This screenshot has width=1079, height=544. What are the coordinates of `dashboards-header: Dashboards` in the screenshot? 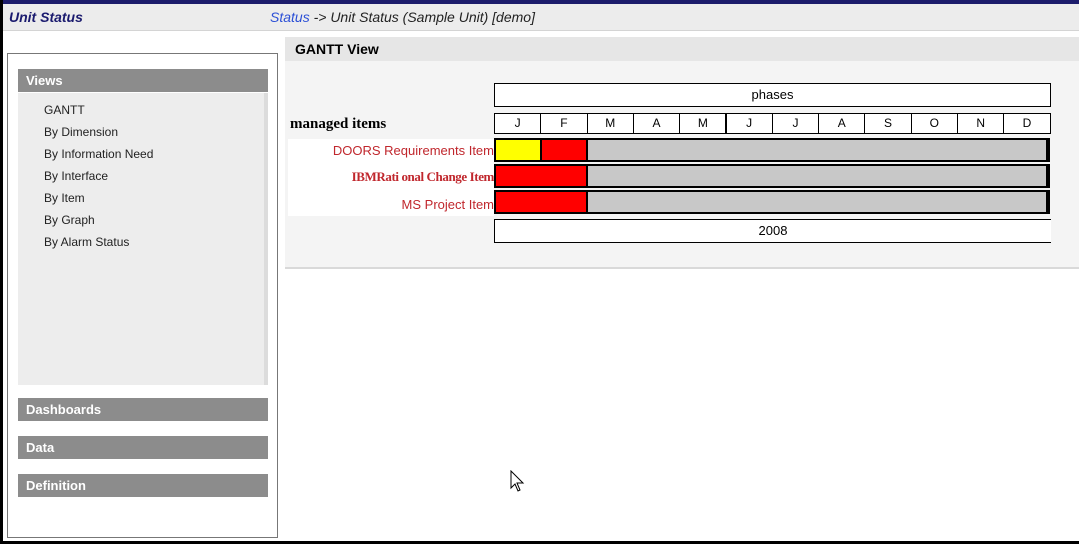 It's located at (143, 409).